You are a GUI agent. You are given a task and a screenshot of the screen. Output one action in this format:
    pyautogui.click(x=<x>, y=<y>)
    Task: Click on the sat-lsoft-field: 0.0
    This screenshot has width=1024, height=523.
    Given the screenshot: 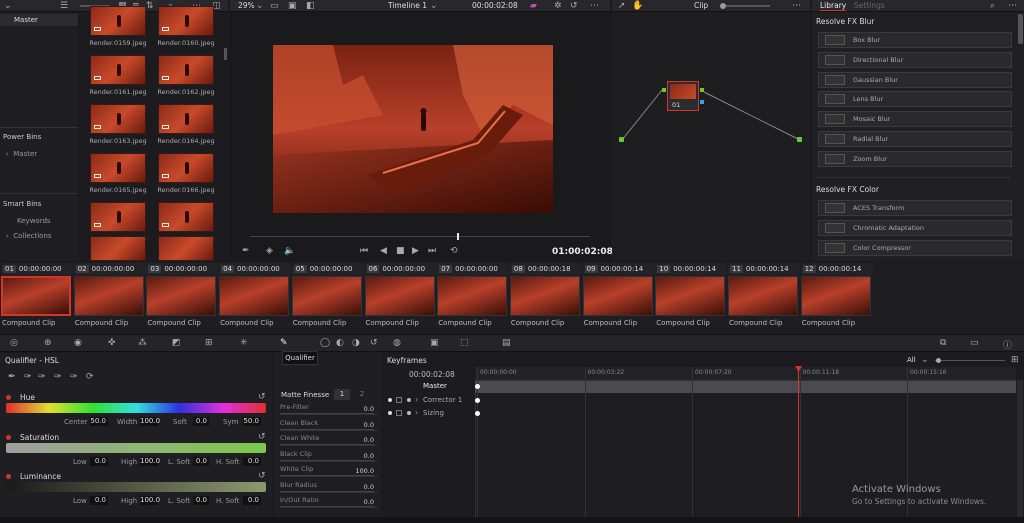 What is the action you would take?
    pyautogui.click(x=201, y=461)
    